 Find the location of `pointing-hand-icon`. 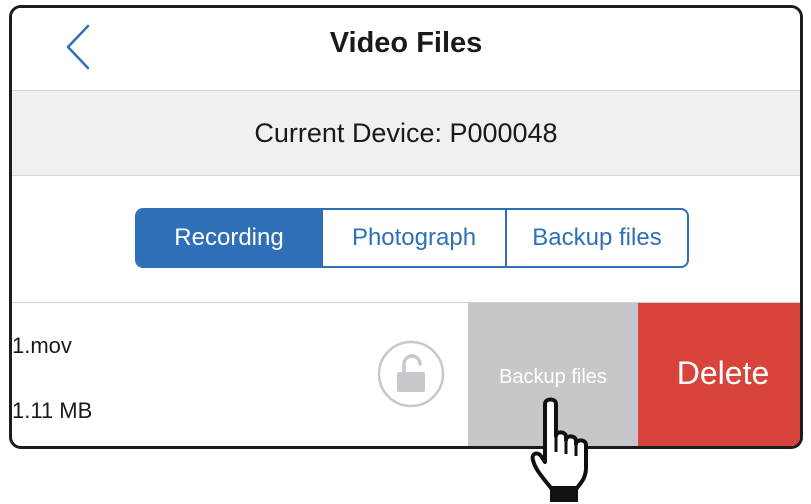

pointing-hand-icon is located at coordinates (559, 449).